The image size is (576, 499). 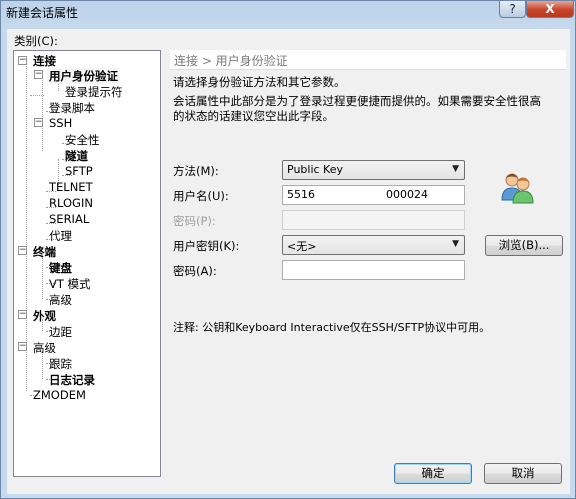 What do you see at coordinates (523, 473) in the screenshot?
I see `cancel-button: 取消` at bounding box center [523, 473].